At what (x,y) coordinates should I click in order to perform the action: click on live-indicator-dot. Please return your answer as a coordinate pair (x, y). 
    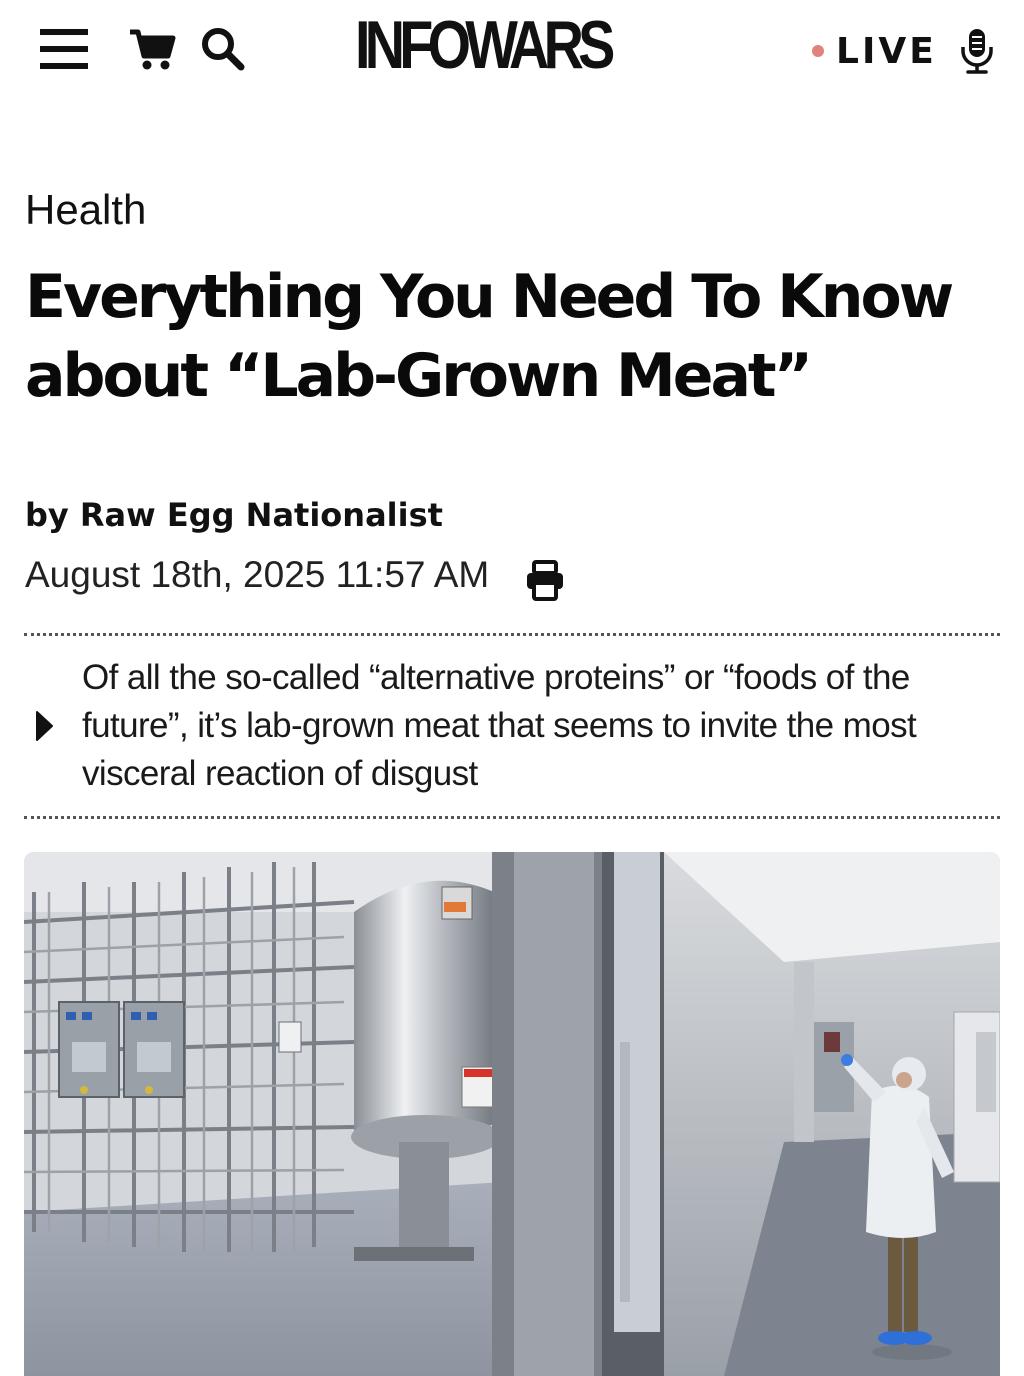
    Looking at the image, I should click on (818, 51).